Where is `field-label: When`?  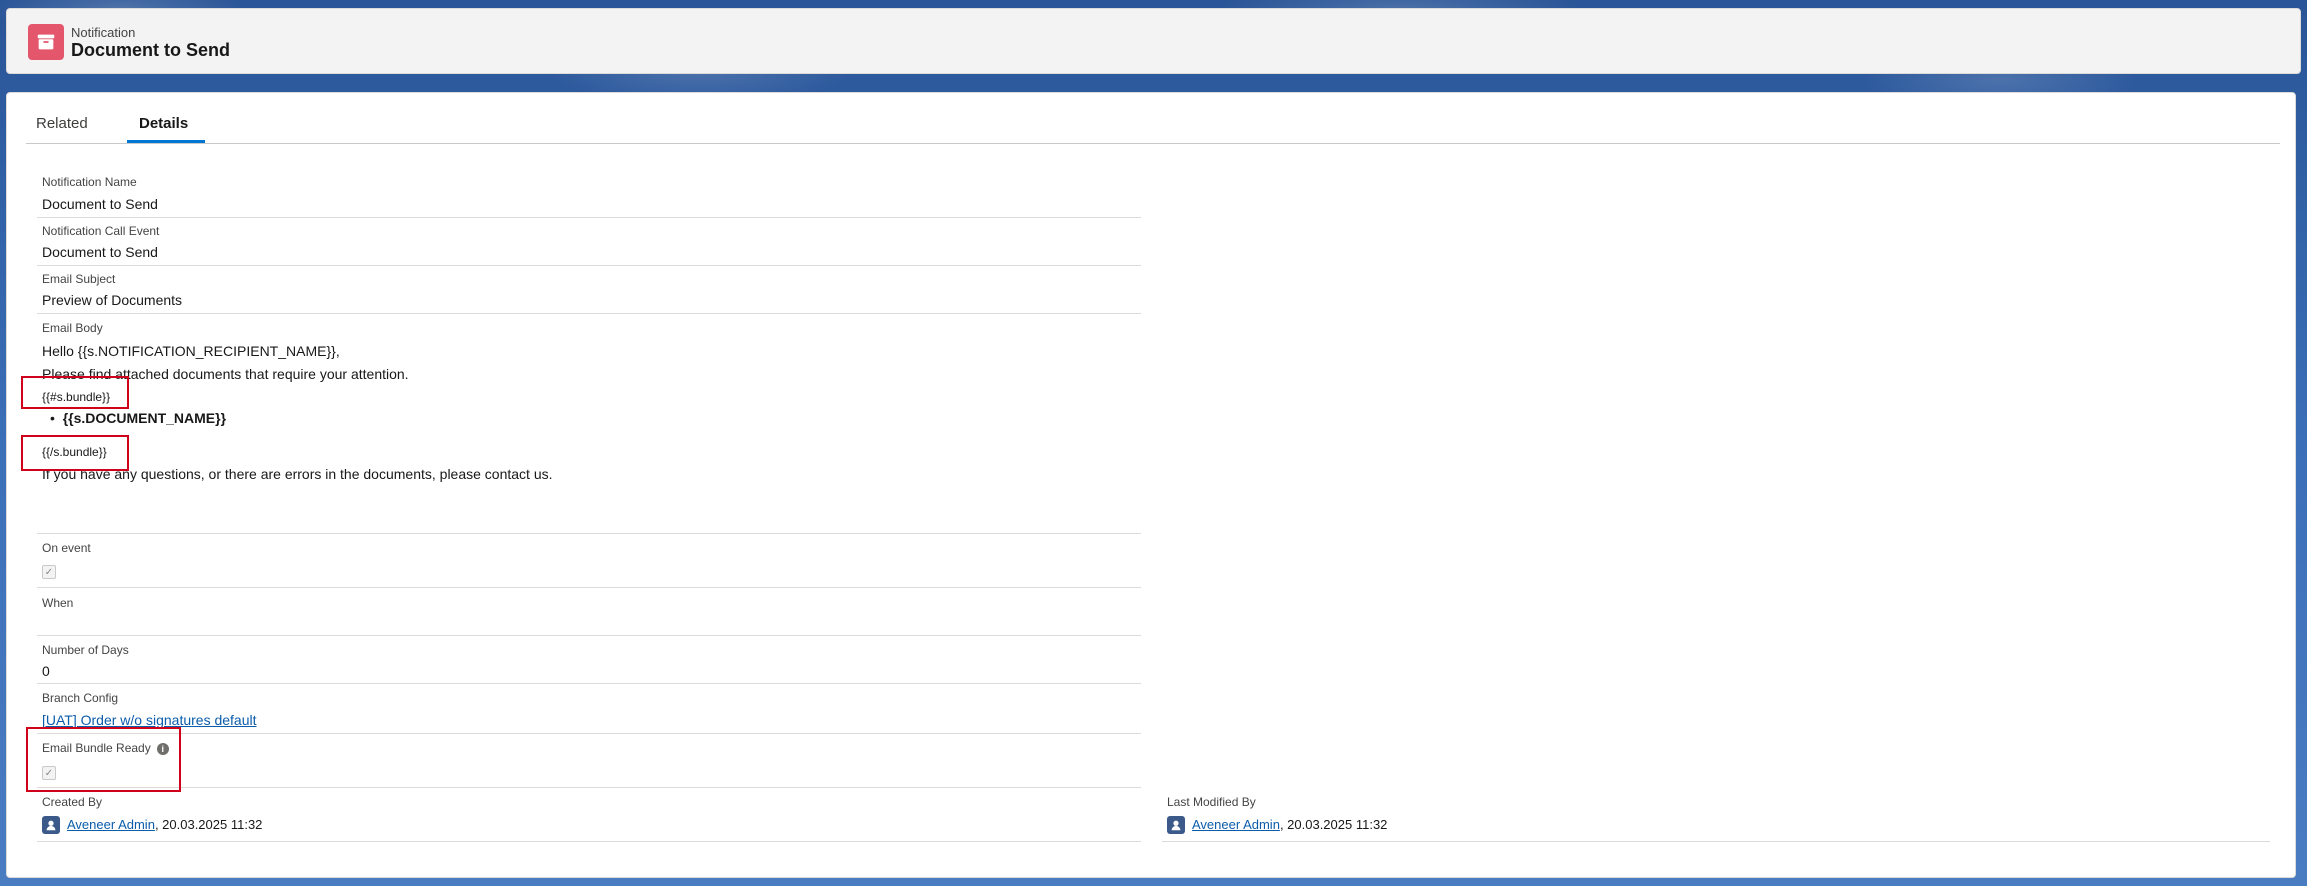 field-label: When is located at coordinates (58, 603).